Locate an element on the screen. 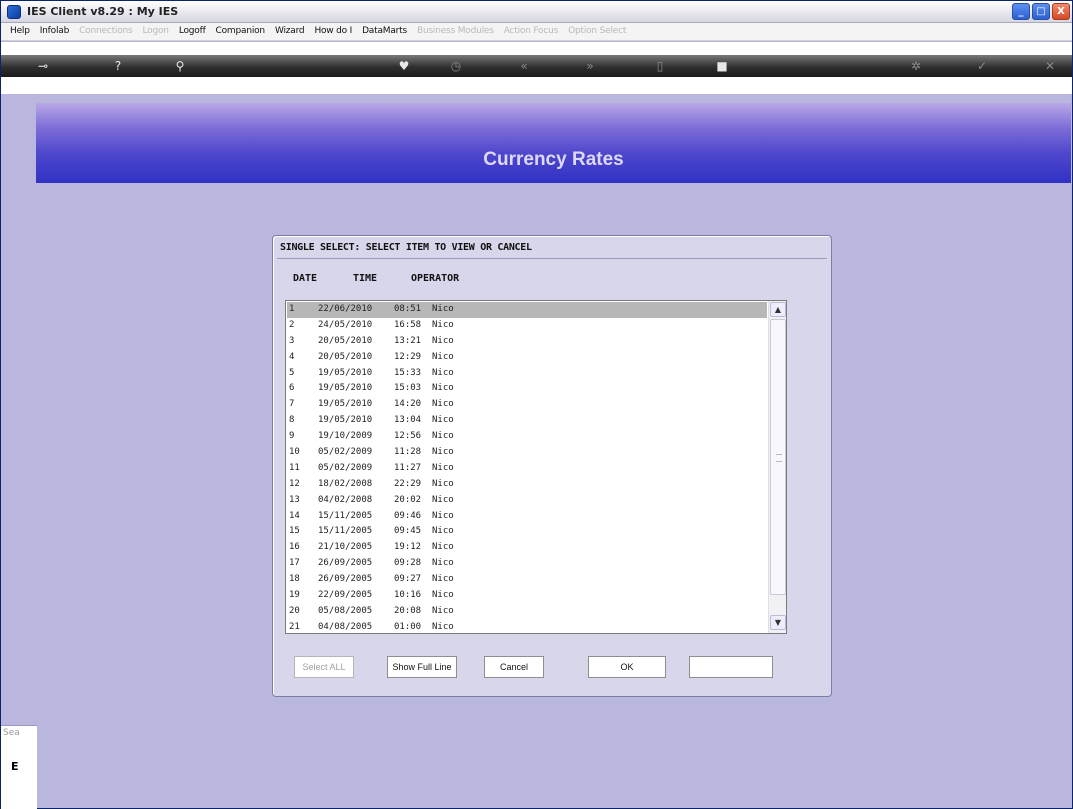  menu-item-option-select: Option Select is located at coordinates (597, 29).